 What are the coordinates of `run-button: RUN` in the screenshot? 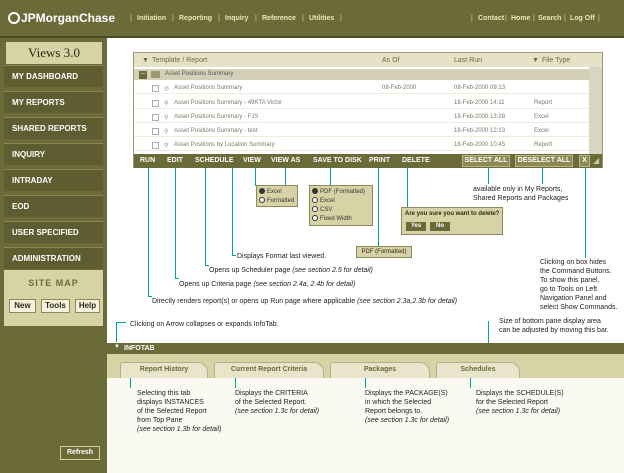 It's located at (147, 160).